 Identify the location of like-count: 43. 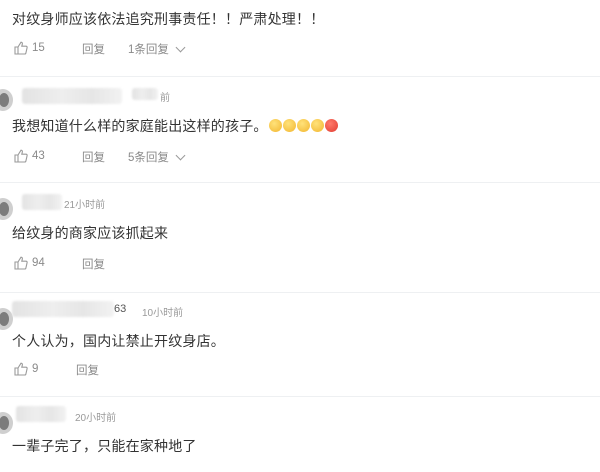
(38, 156).